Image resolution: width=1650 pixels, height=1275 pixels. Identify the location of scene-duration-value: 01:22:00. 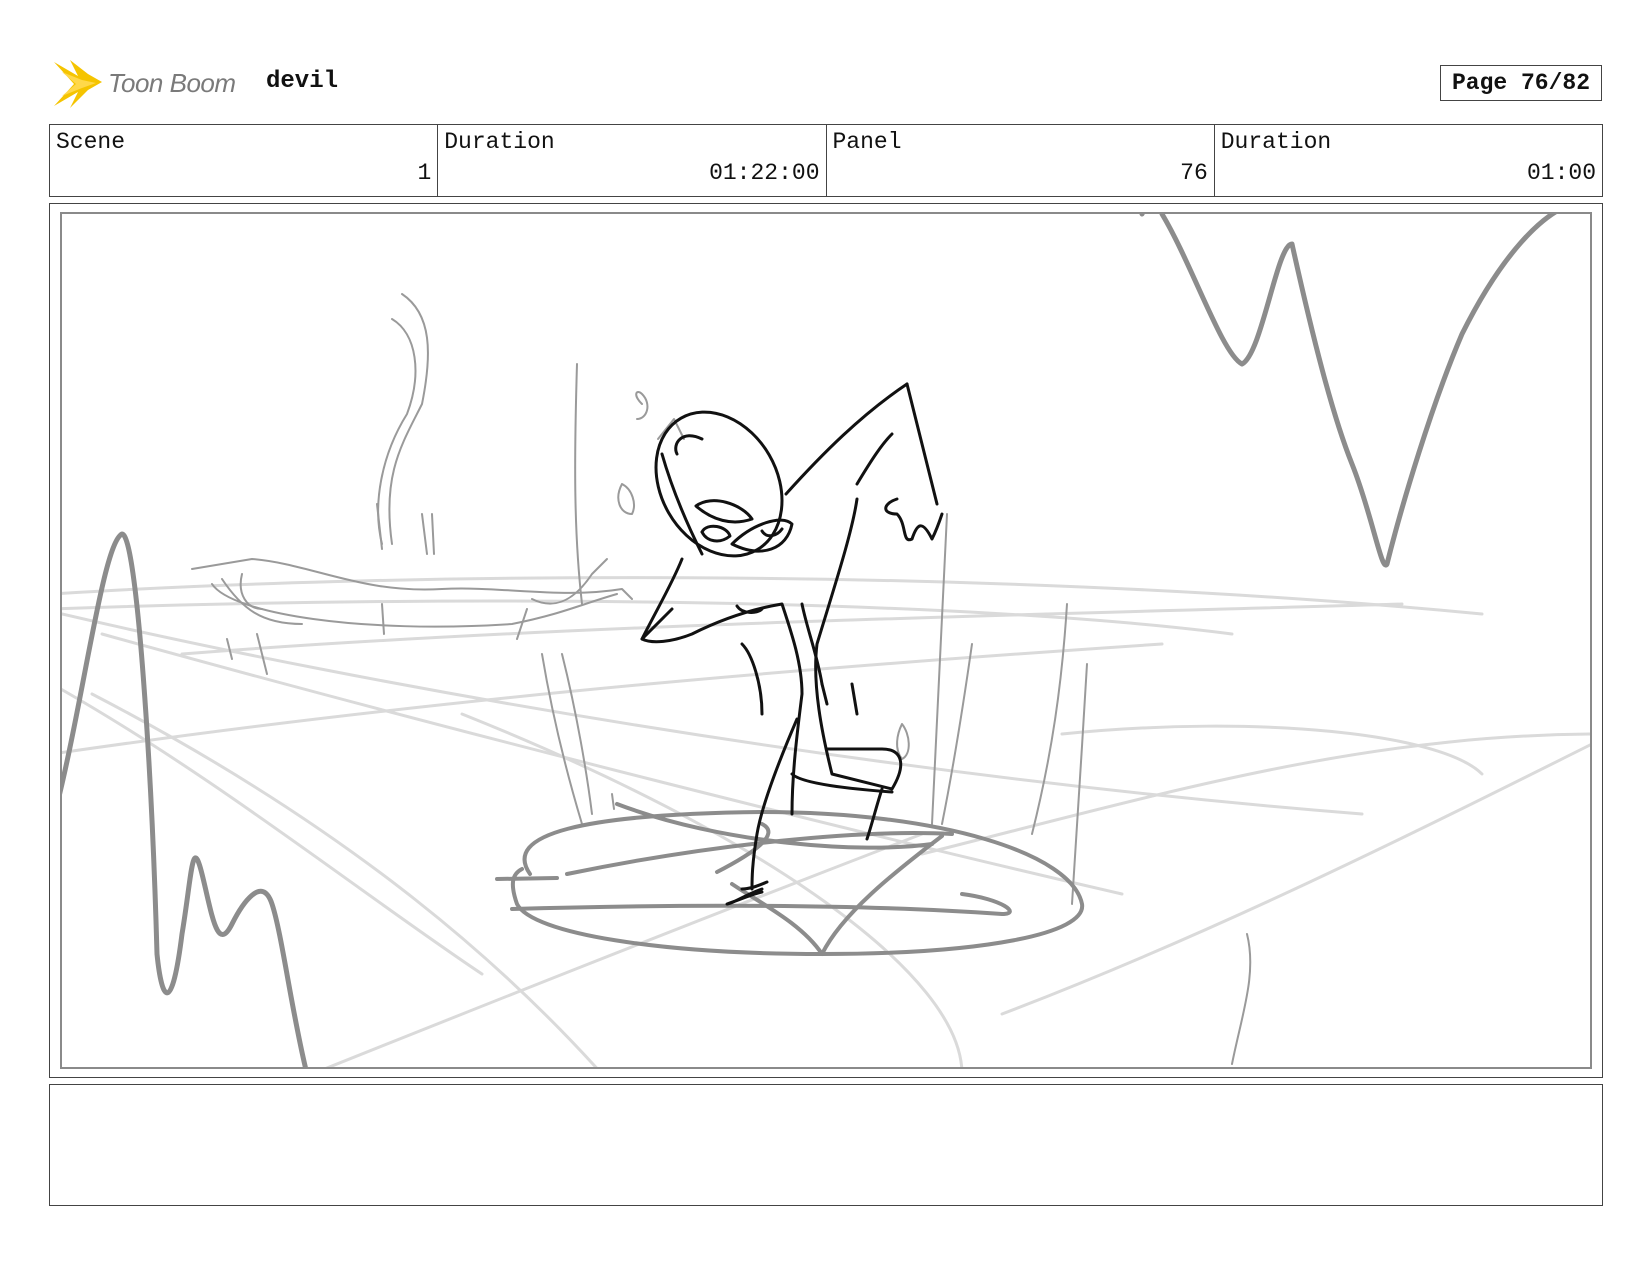
(764, 173).